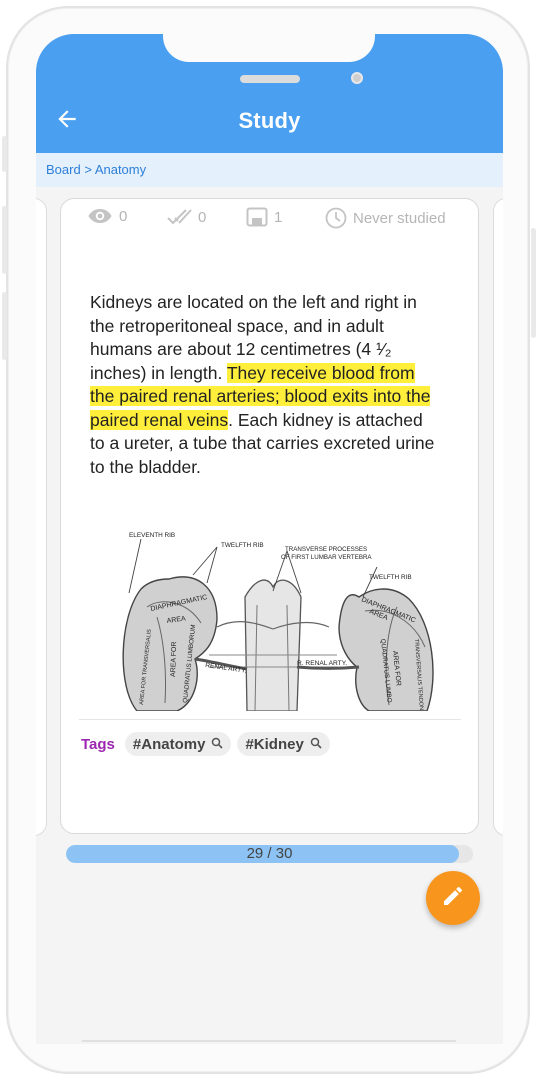 The height and width of the screenshot is (1081, 538). Describe the element at coordinates (399, 218) in the screenshot. I see `last-studied-text: Never studied` at that location.